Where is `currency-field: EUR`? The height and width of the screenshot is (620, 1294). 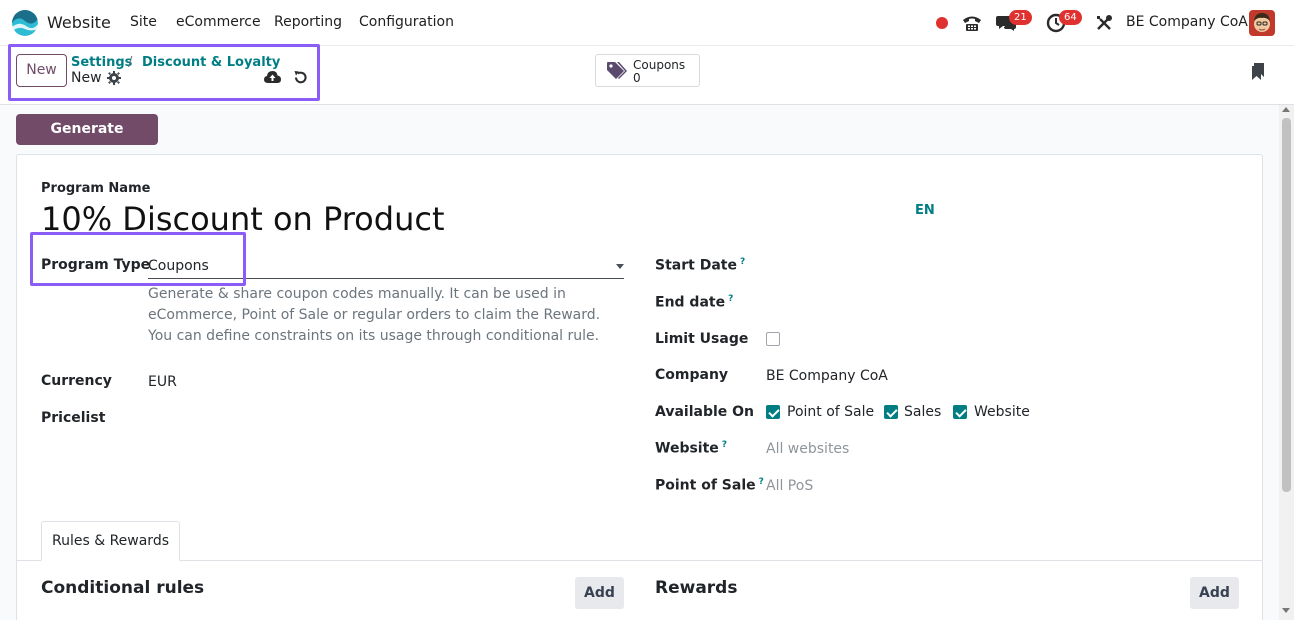 currency-field: EUR is located at coordinates (162, 382).